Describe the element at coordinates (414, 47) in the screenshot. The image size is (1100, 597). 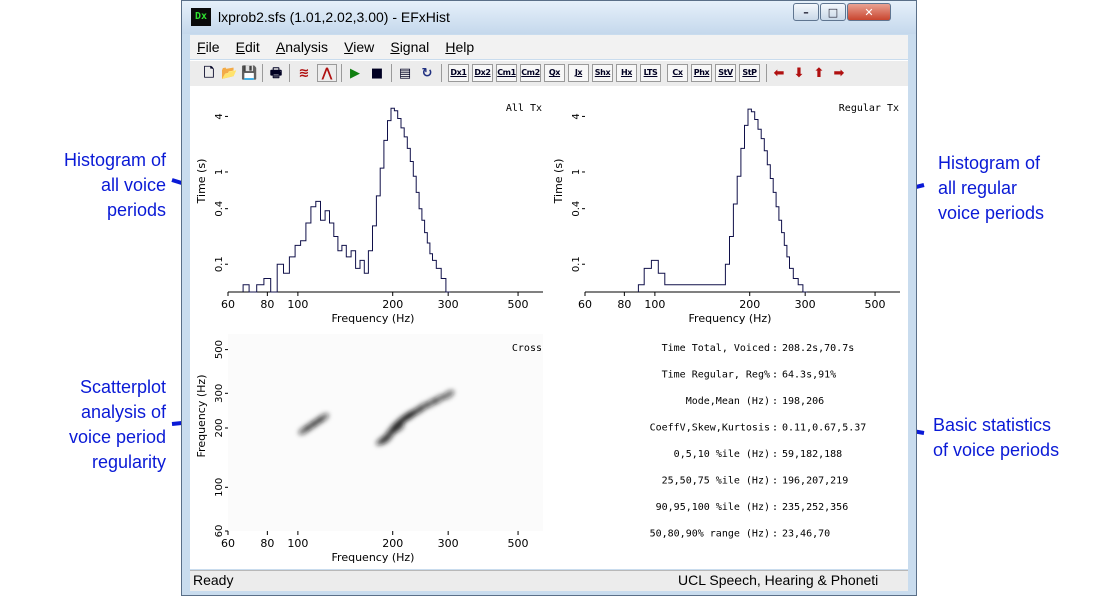
I see `menu-signal-rest: ignal` at that location.